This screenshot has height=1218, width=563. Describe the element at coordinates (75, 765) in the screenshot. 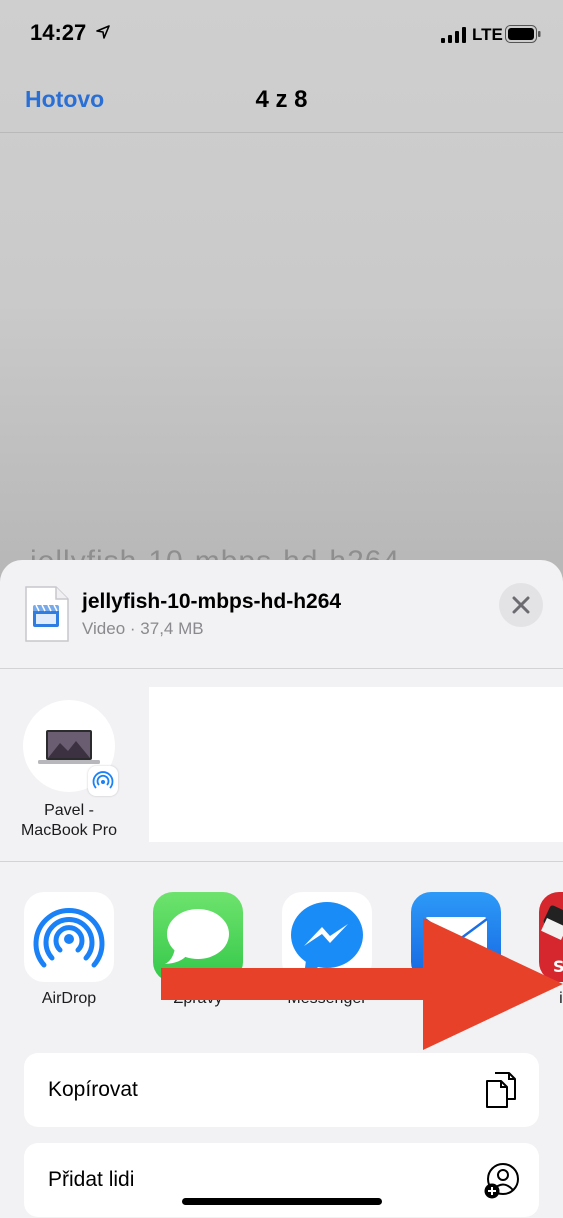

I see `airdrop-person-macbook: Pavel - MacBook Pro` at that location.